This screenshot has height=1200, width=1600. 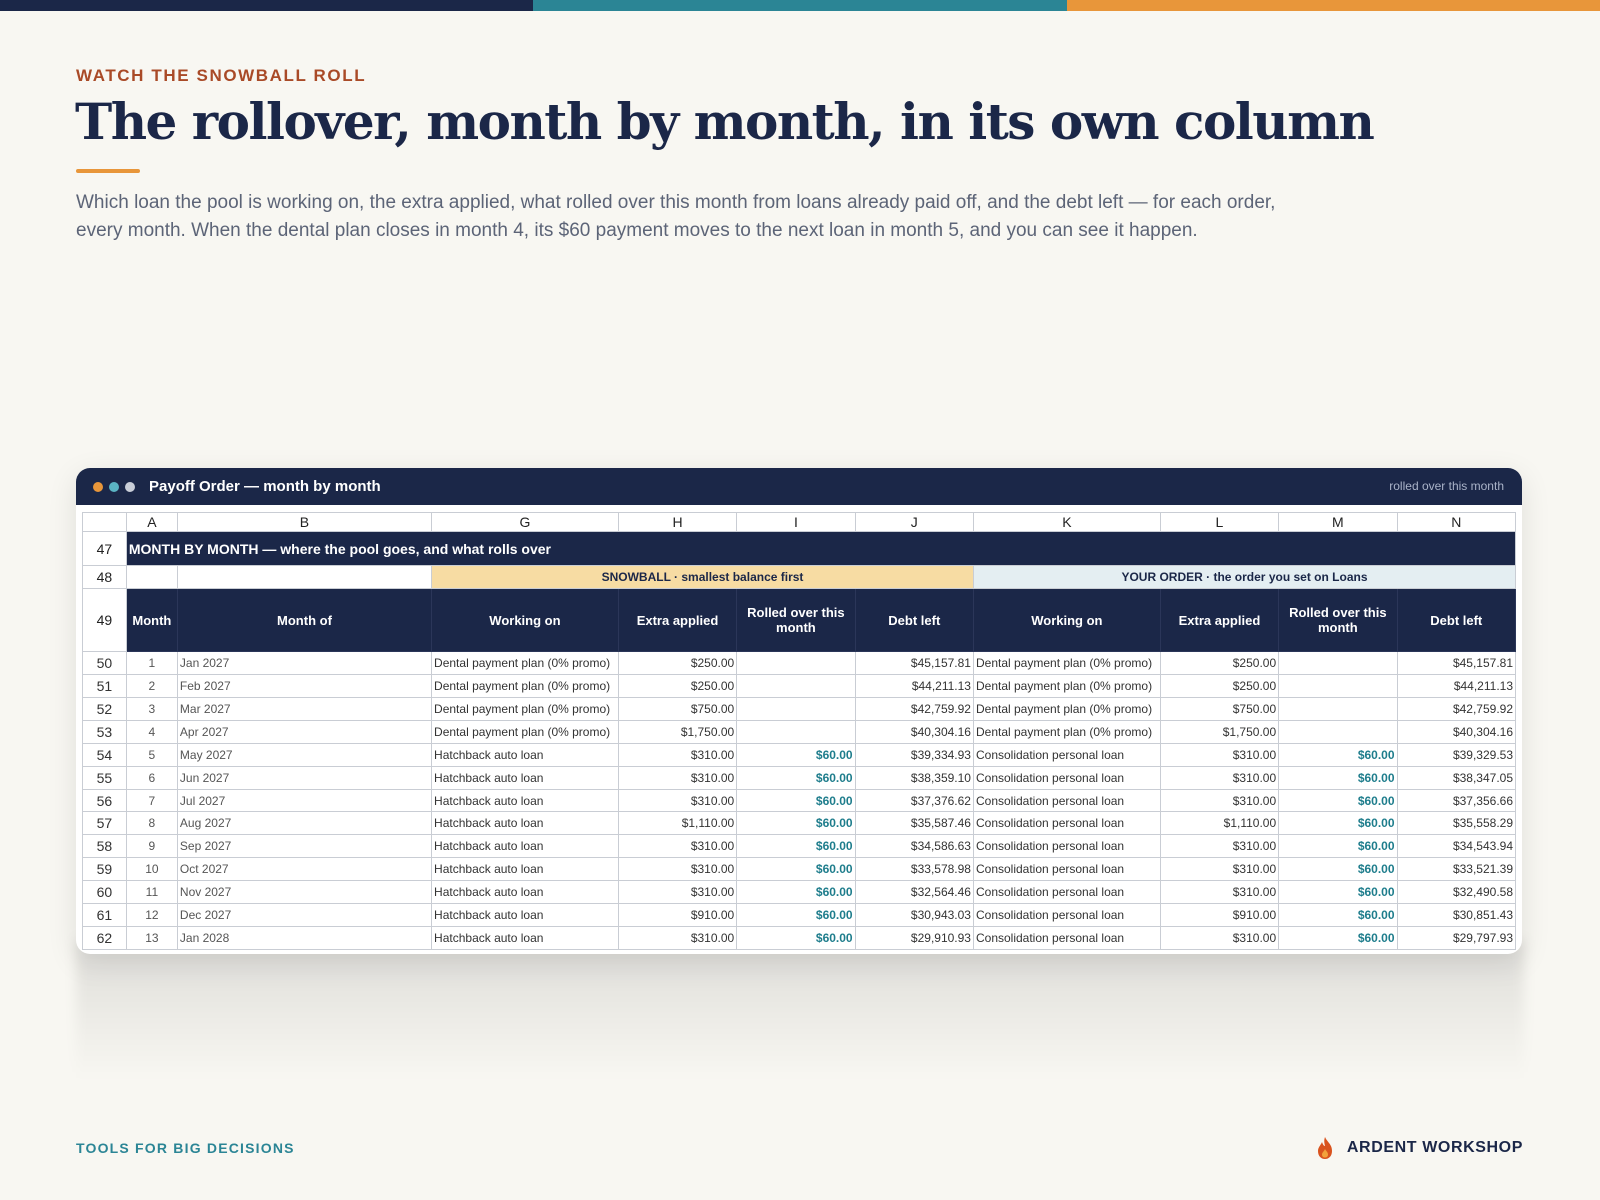 I want to click on month-cell: 1, so click(x=151, y=663).